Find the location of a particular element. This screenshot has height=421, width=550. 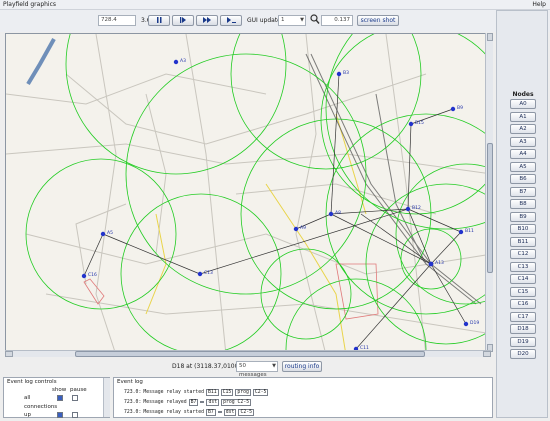

node-button-c12: C12 is located at coordinates (523, 254).